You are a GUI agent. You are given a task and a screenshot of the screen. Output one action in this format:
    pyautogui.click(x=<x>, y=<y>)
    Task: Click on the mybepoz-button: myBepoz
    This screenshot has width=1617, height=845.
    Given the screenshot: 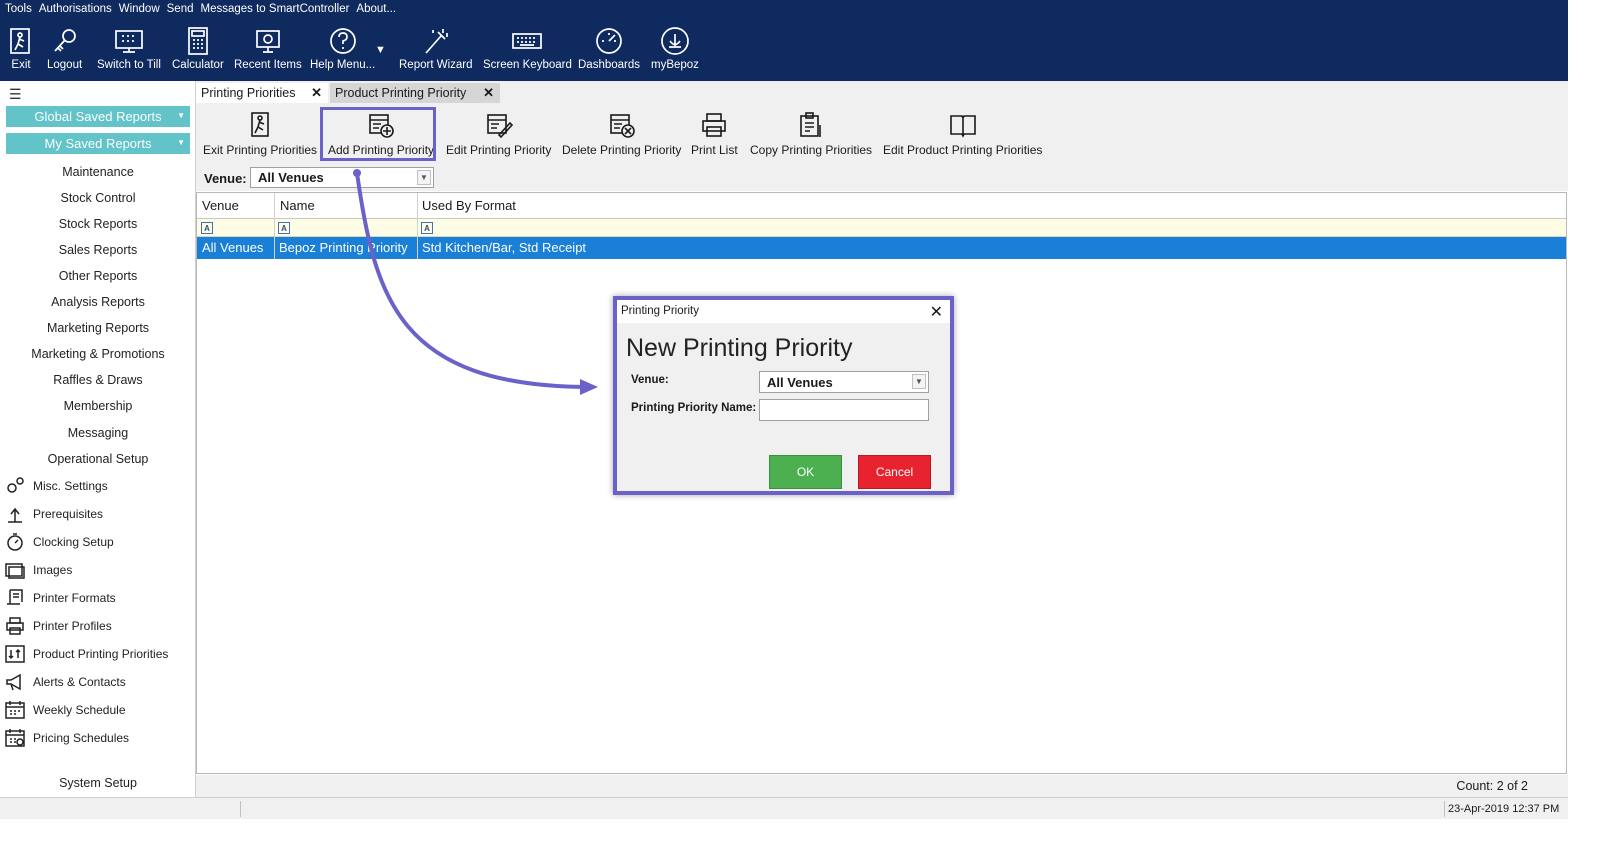 What is the action you would take?
    pyautogui.click(x=675, y=48)
    